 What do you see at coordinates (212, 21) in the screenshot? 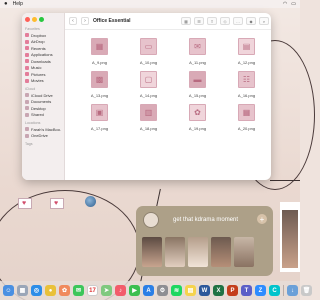
I see `share-button: ⇪` at bounding box center [212, 21].